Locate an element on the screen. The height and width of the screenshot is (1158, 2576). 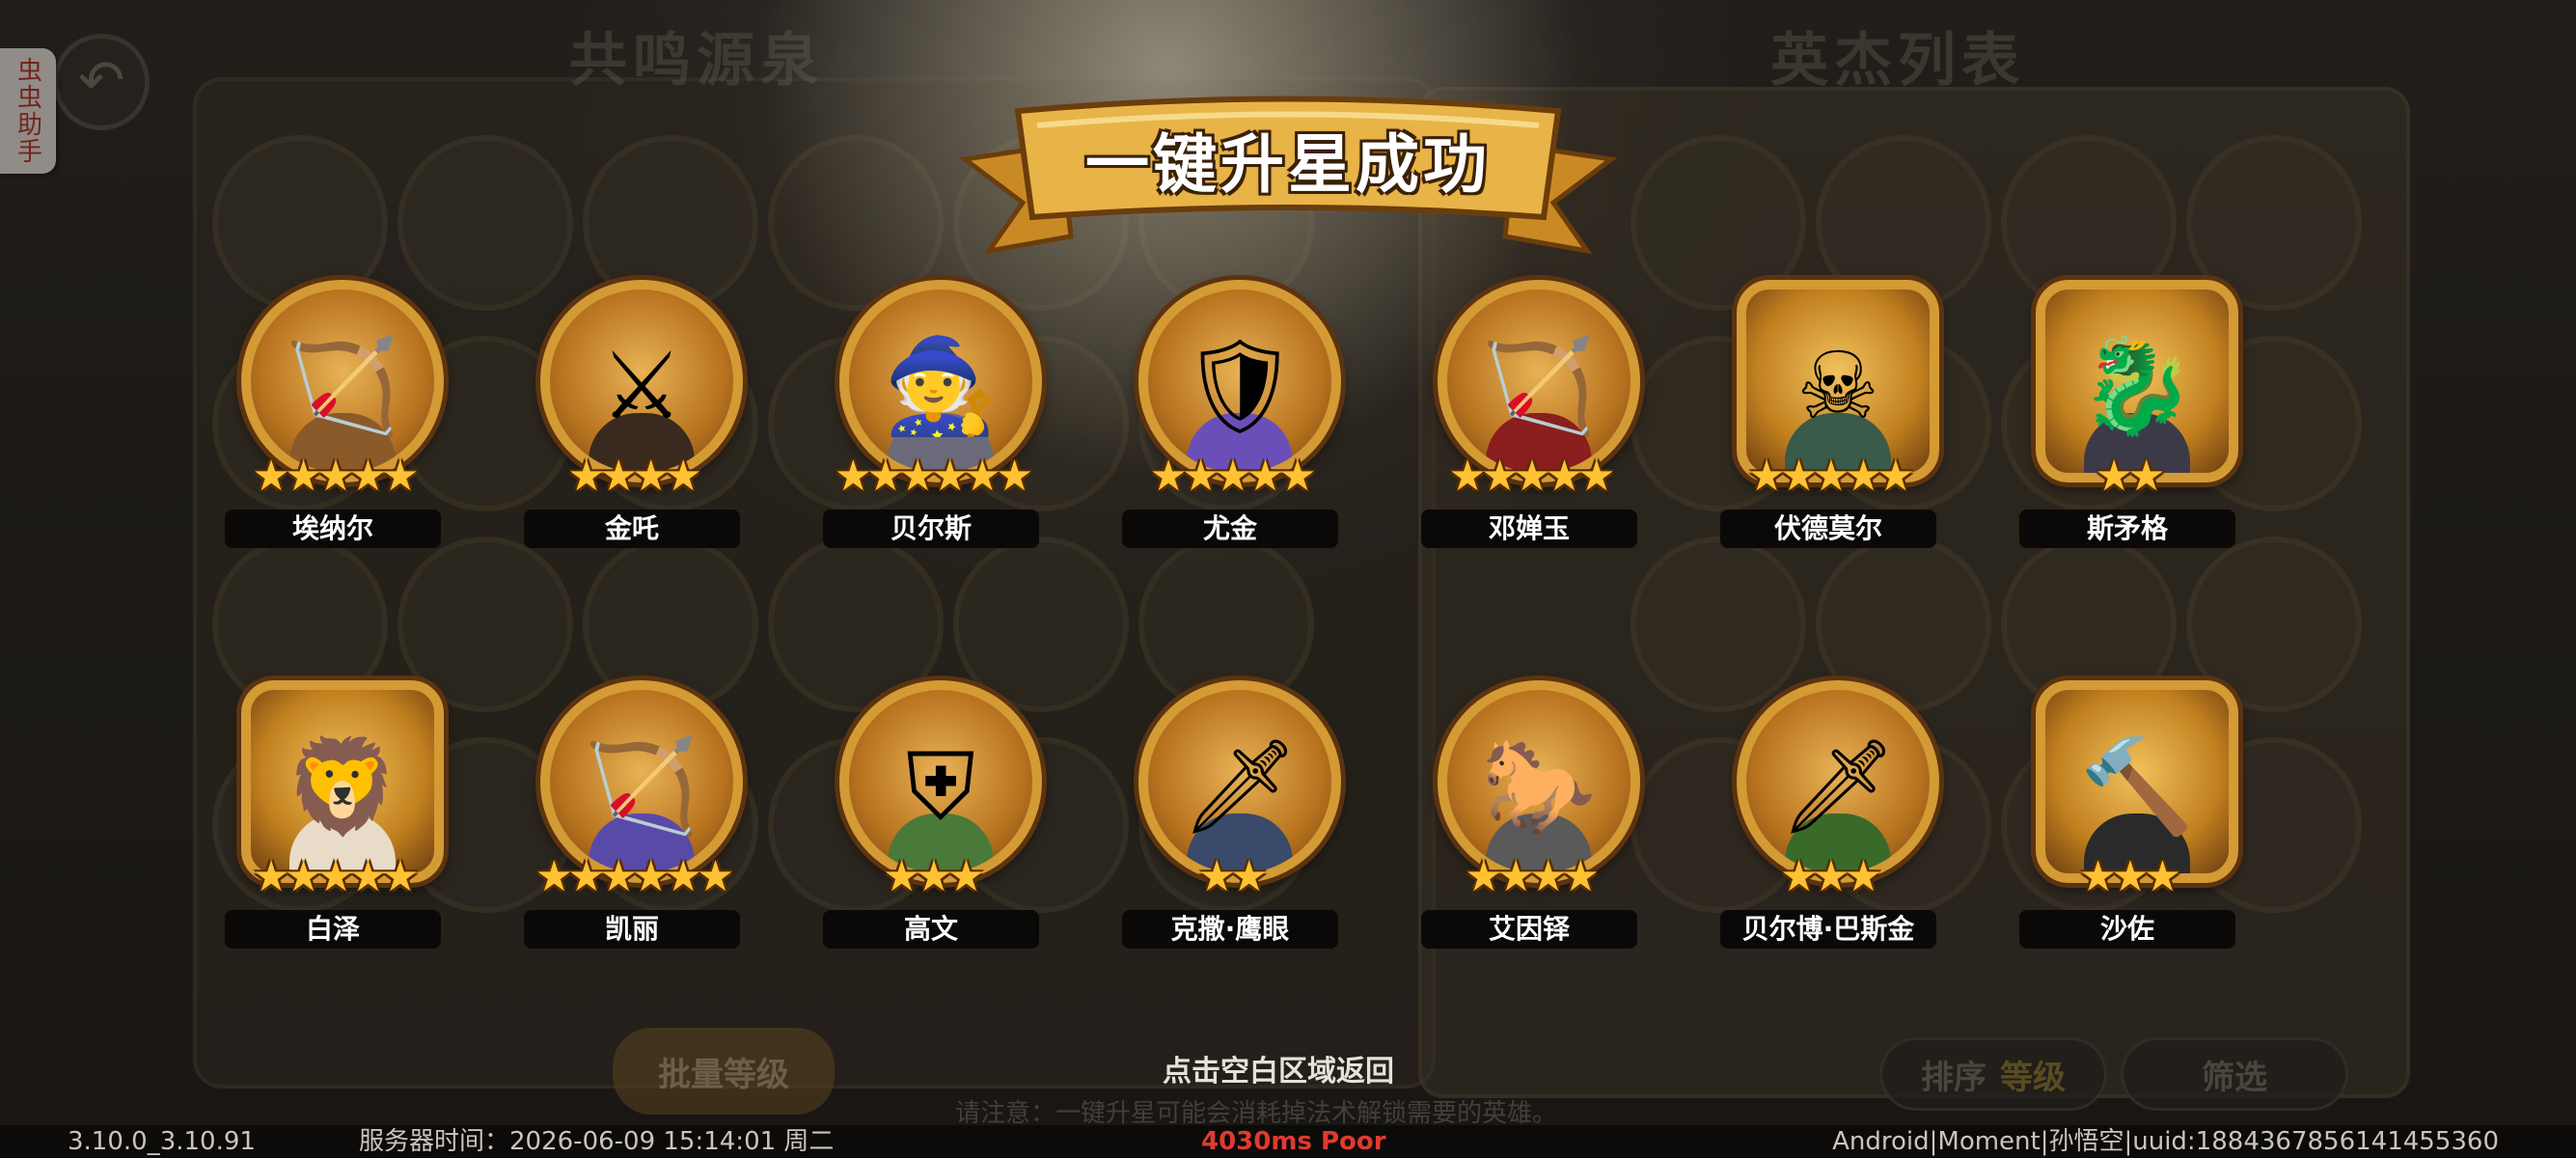
elf-archer-icon: 🏹 is located at coordinates (641, 786).